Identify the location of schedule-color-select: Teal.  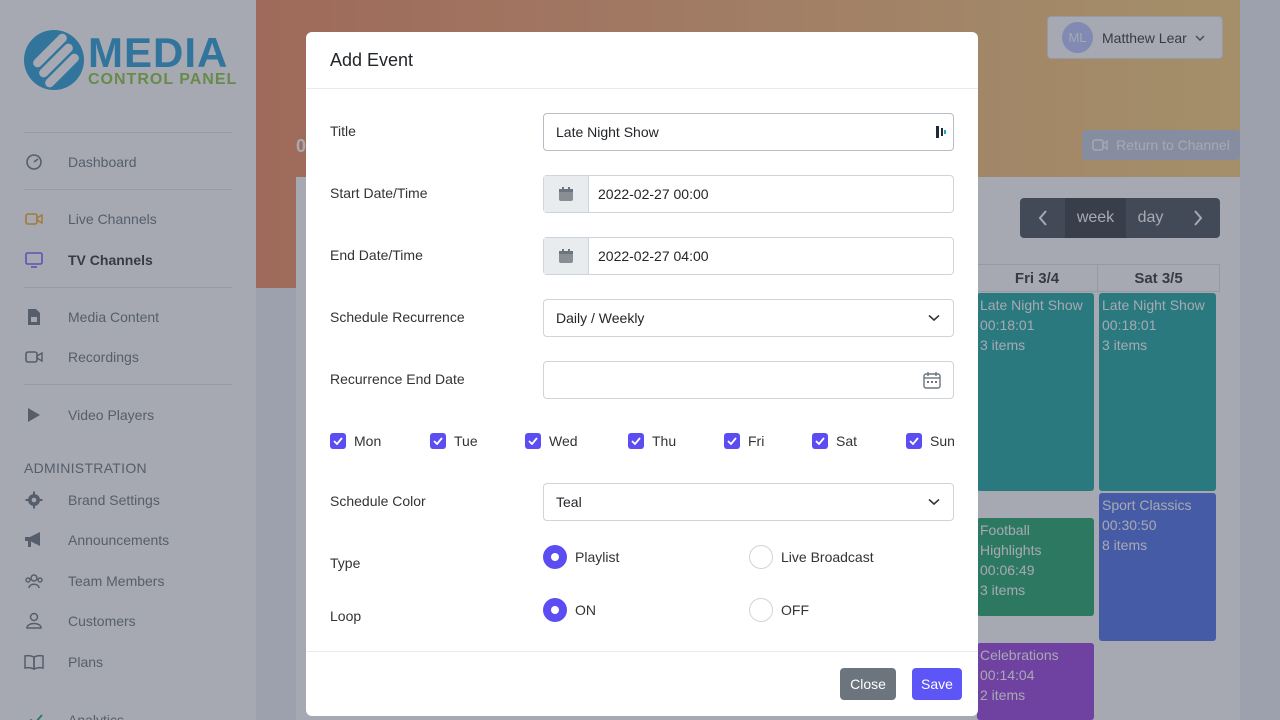
(748, 502).